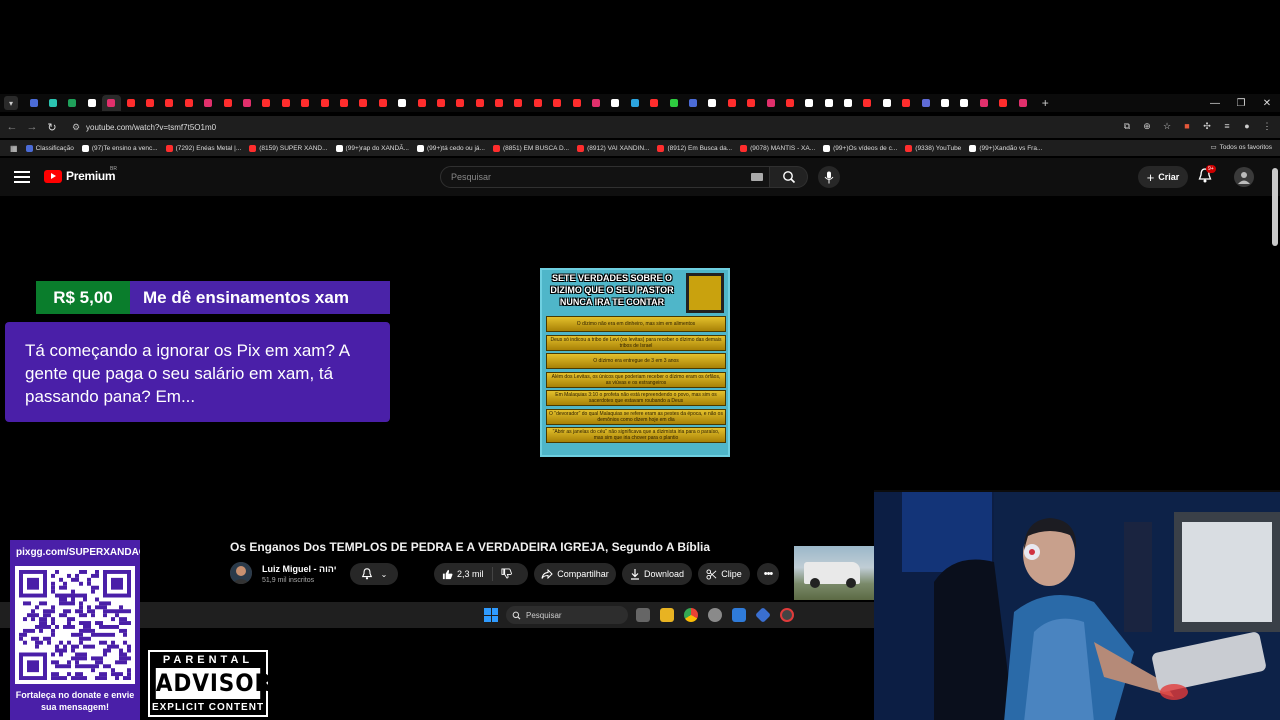  Describe the element at coordinates (1187, 126) in the screenshot. I see `extension-icon: ■` at that location.